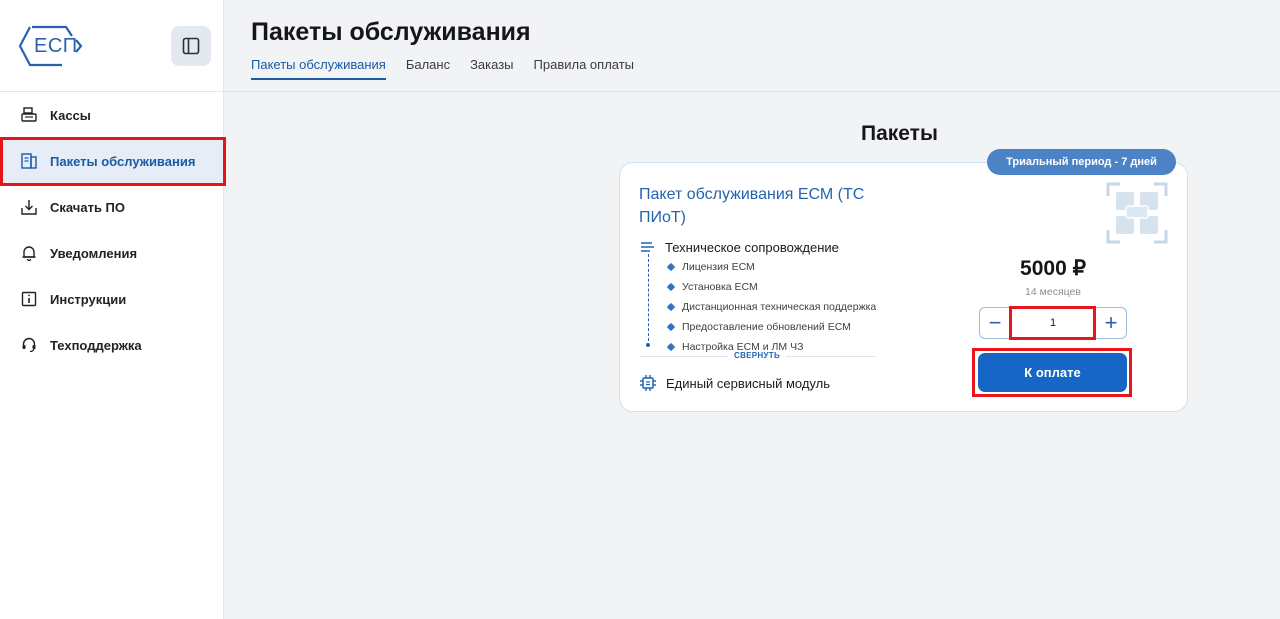  What do you see at coordinates (96, 345) in the screenshot?
I see `sidebar-item-label: Техподдержка` at bounding box center [96, 345].